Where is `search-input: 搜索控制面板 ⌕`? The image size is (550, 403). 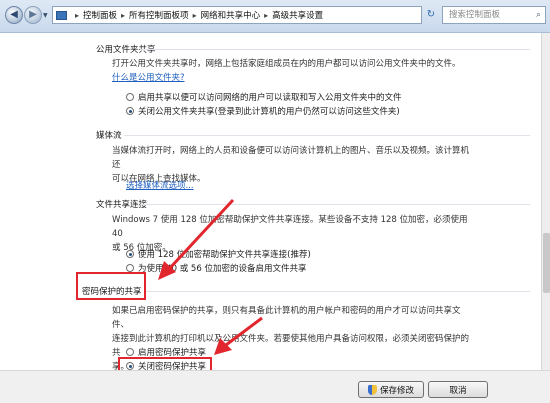 search-input: 搜索控制面板 ⌕ is located at coordinates (494, 15).